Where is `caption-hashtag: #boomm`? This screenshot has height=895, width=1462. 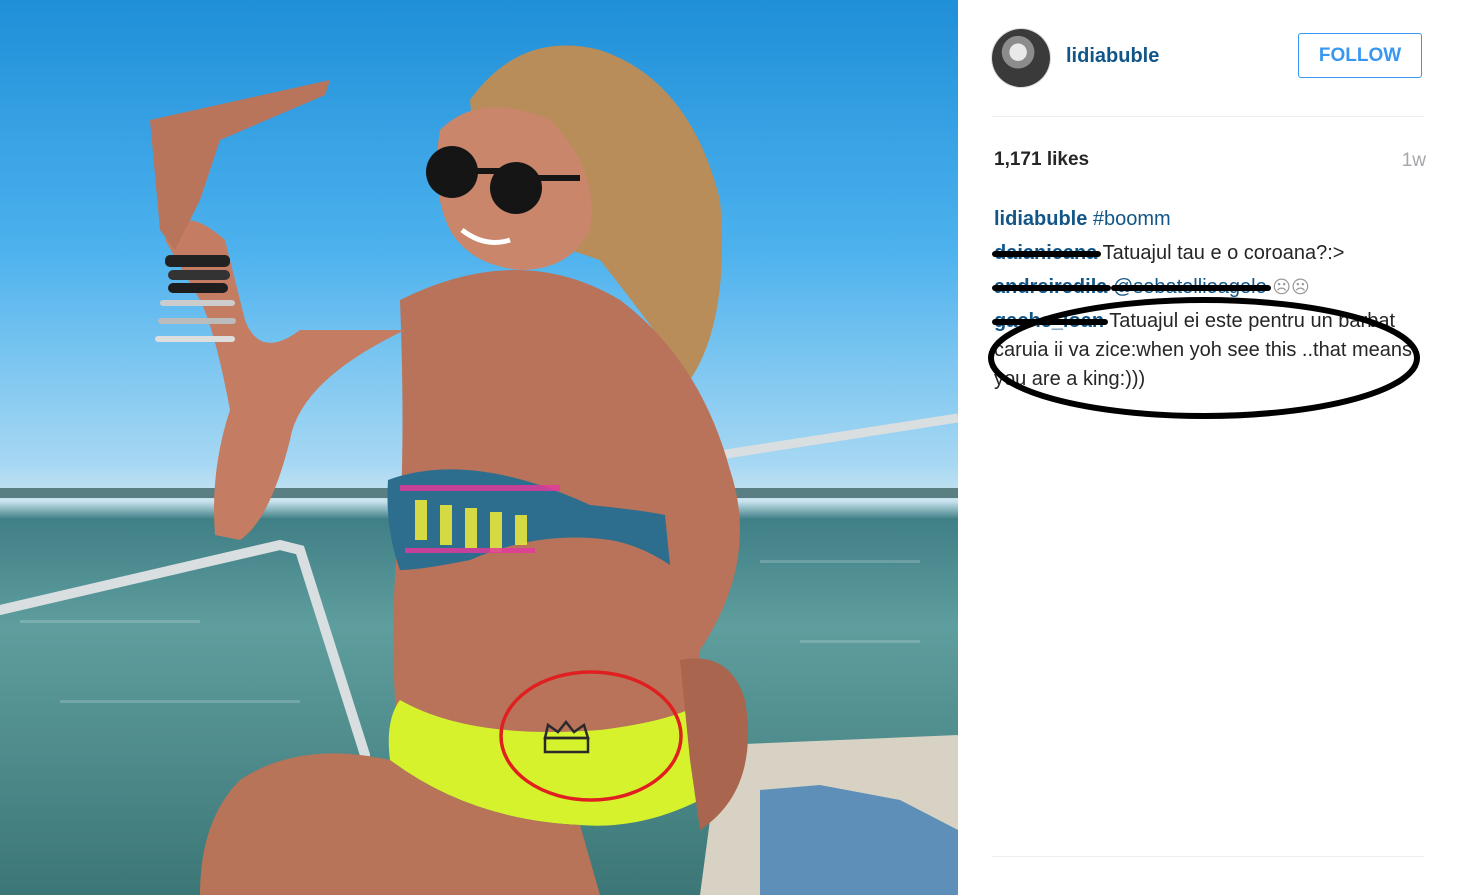 caption-hashtag: #boomm is located at coordinates (1132, 219).